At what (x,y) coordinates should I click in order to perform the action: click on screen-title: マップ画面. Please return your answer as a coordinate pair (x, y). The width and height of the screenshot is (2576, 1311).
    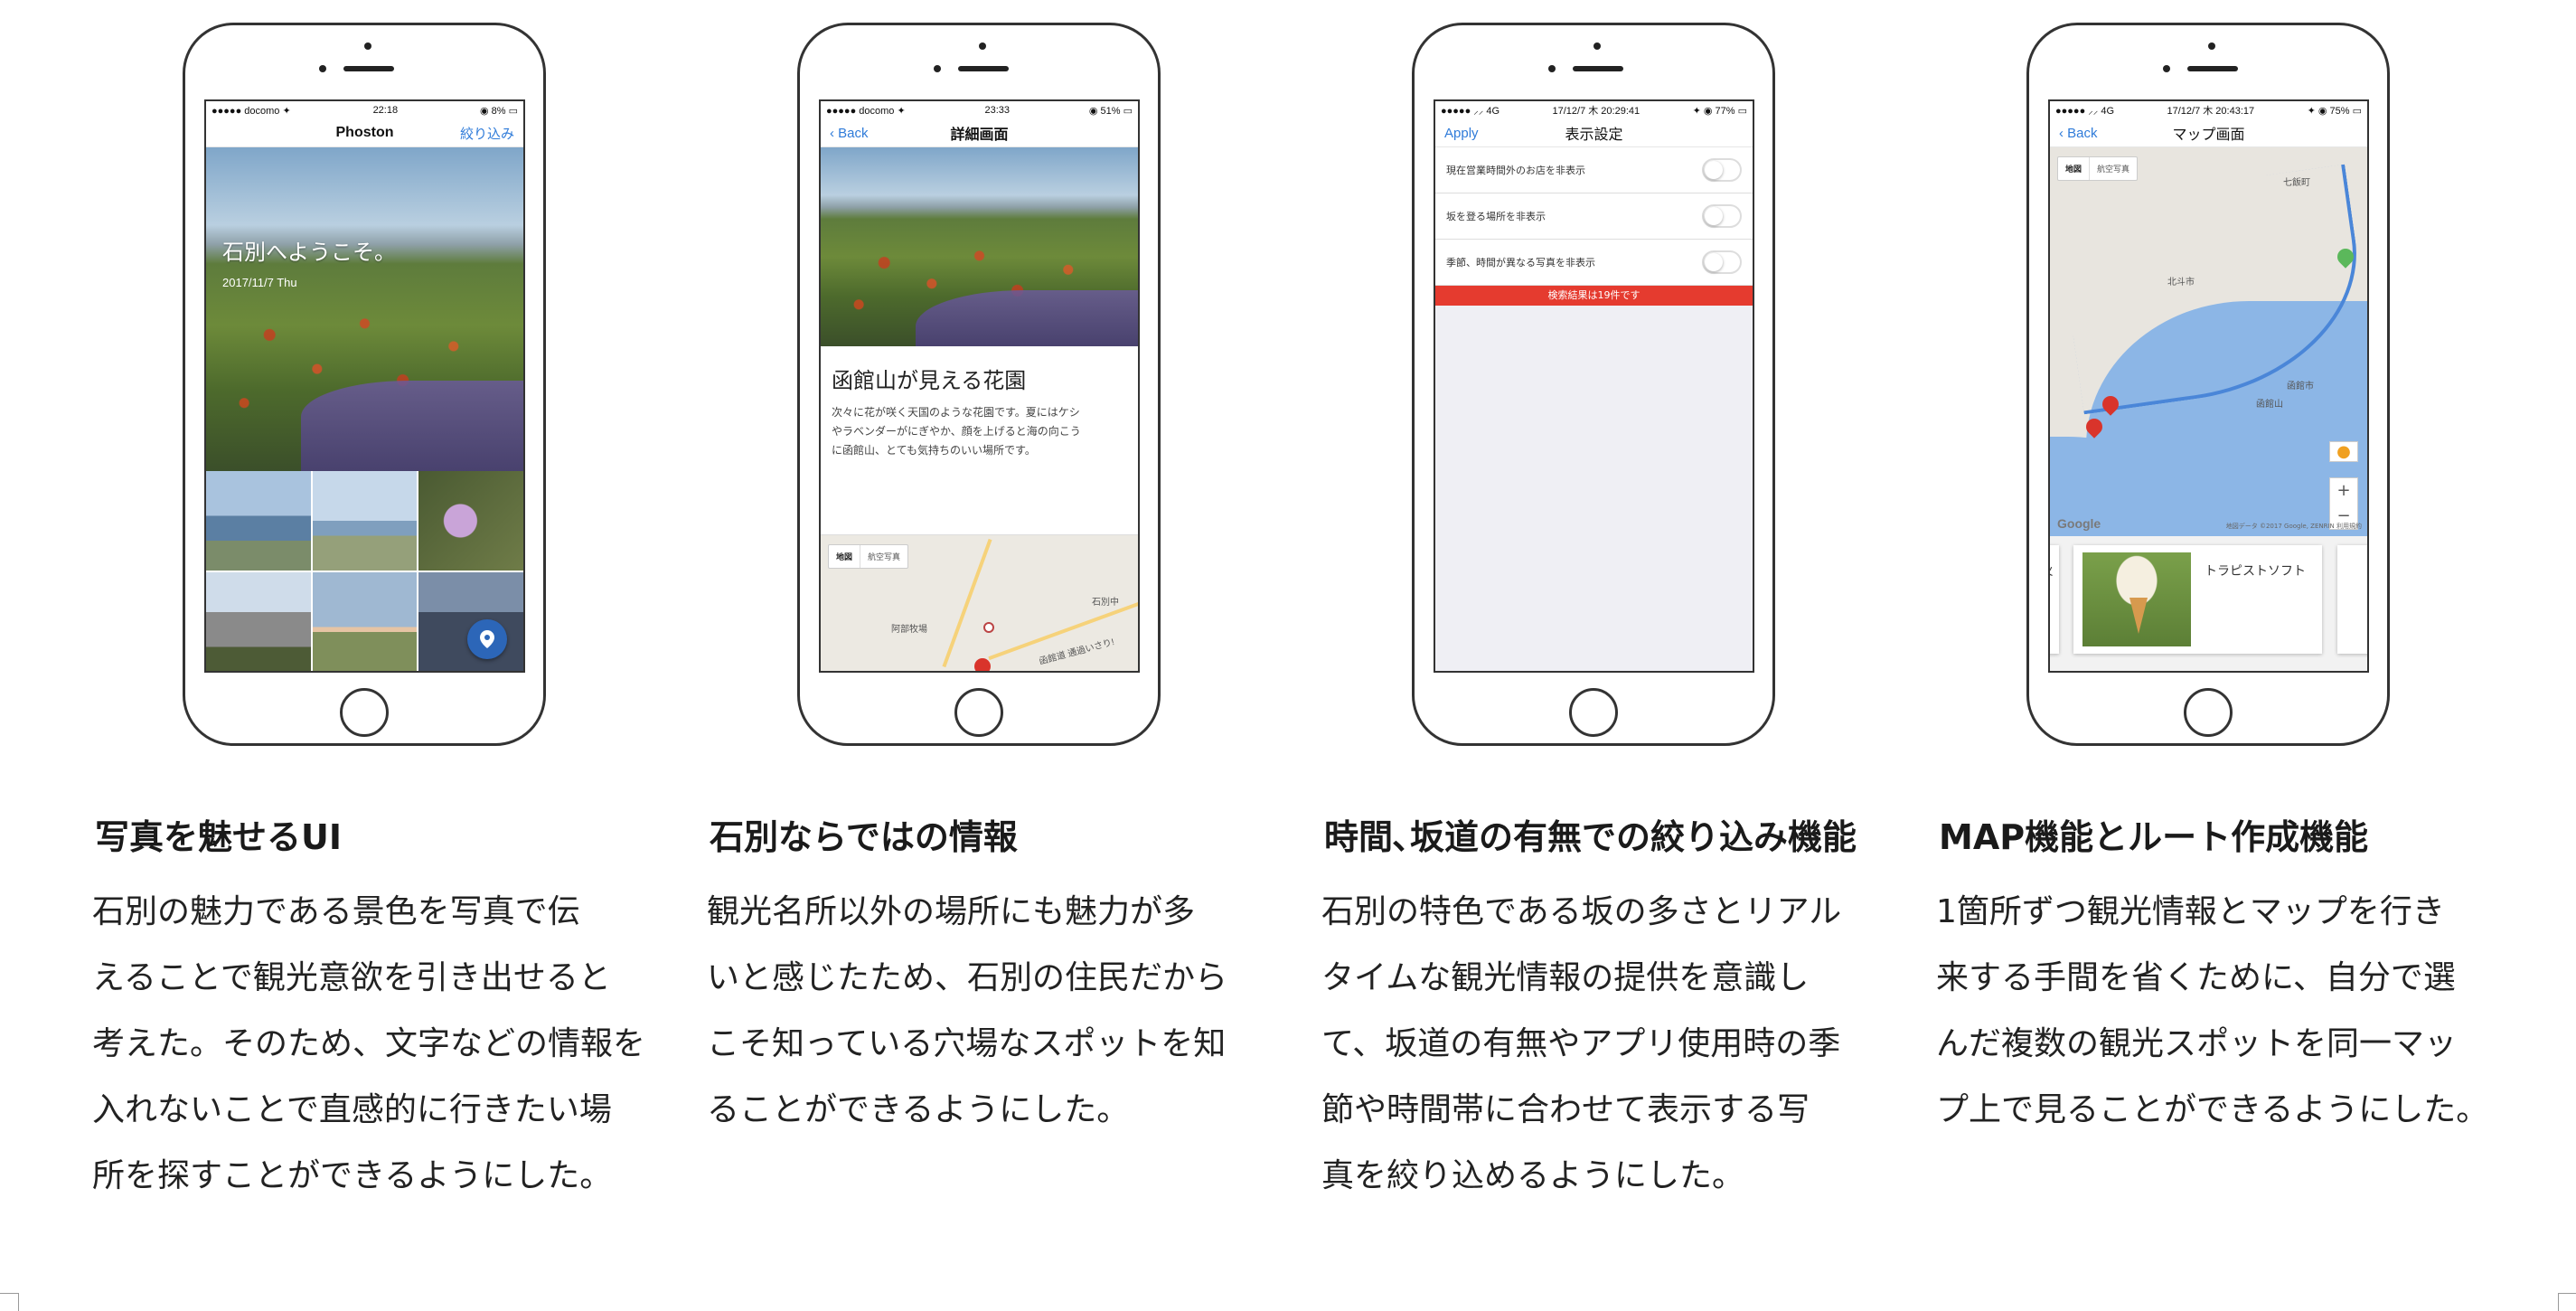
    Looking at the image, I should click on (2208, 135).